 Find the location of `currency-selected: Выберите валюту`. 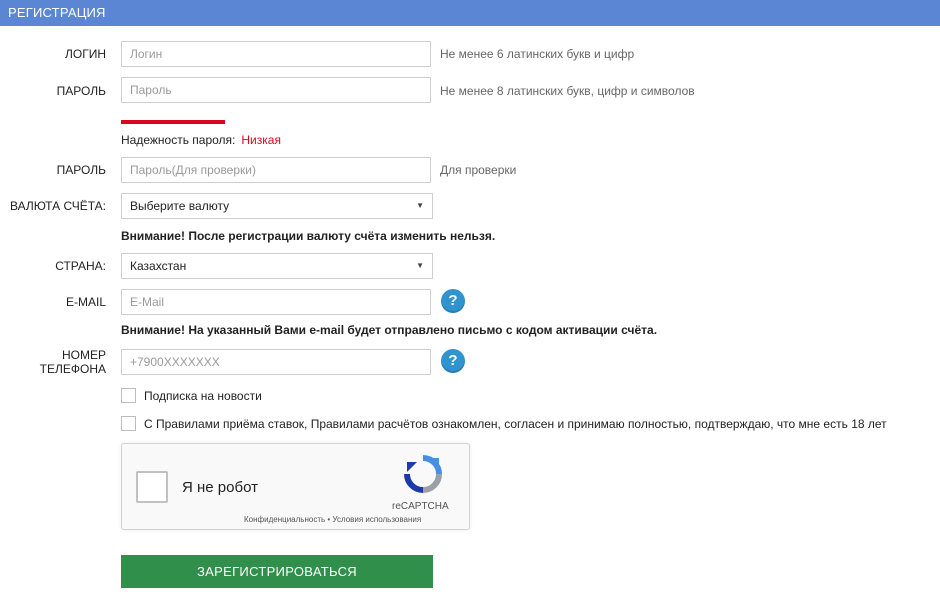

currency-selected: Выберите валюту is located at coordinates (180, 206).